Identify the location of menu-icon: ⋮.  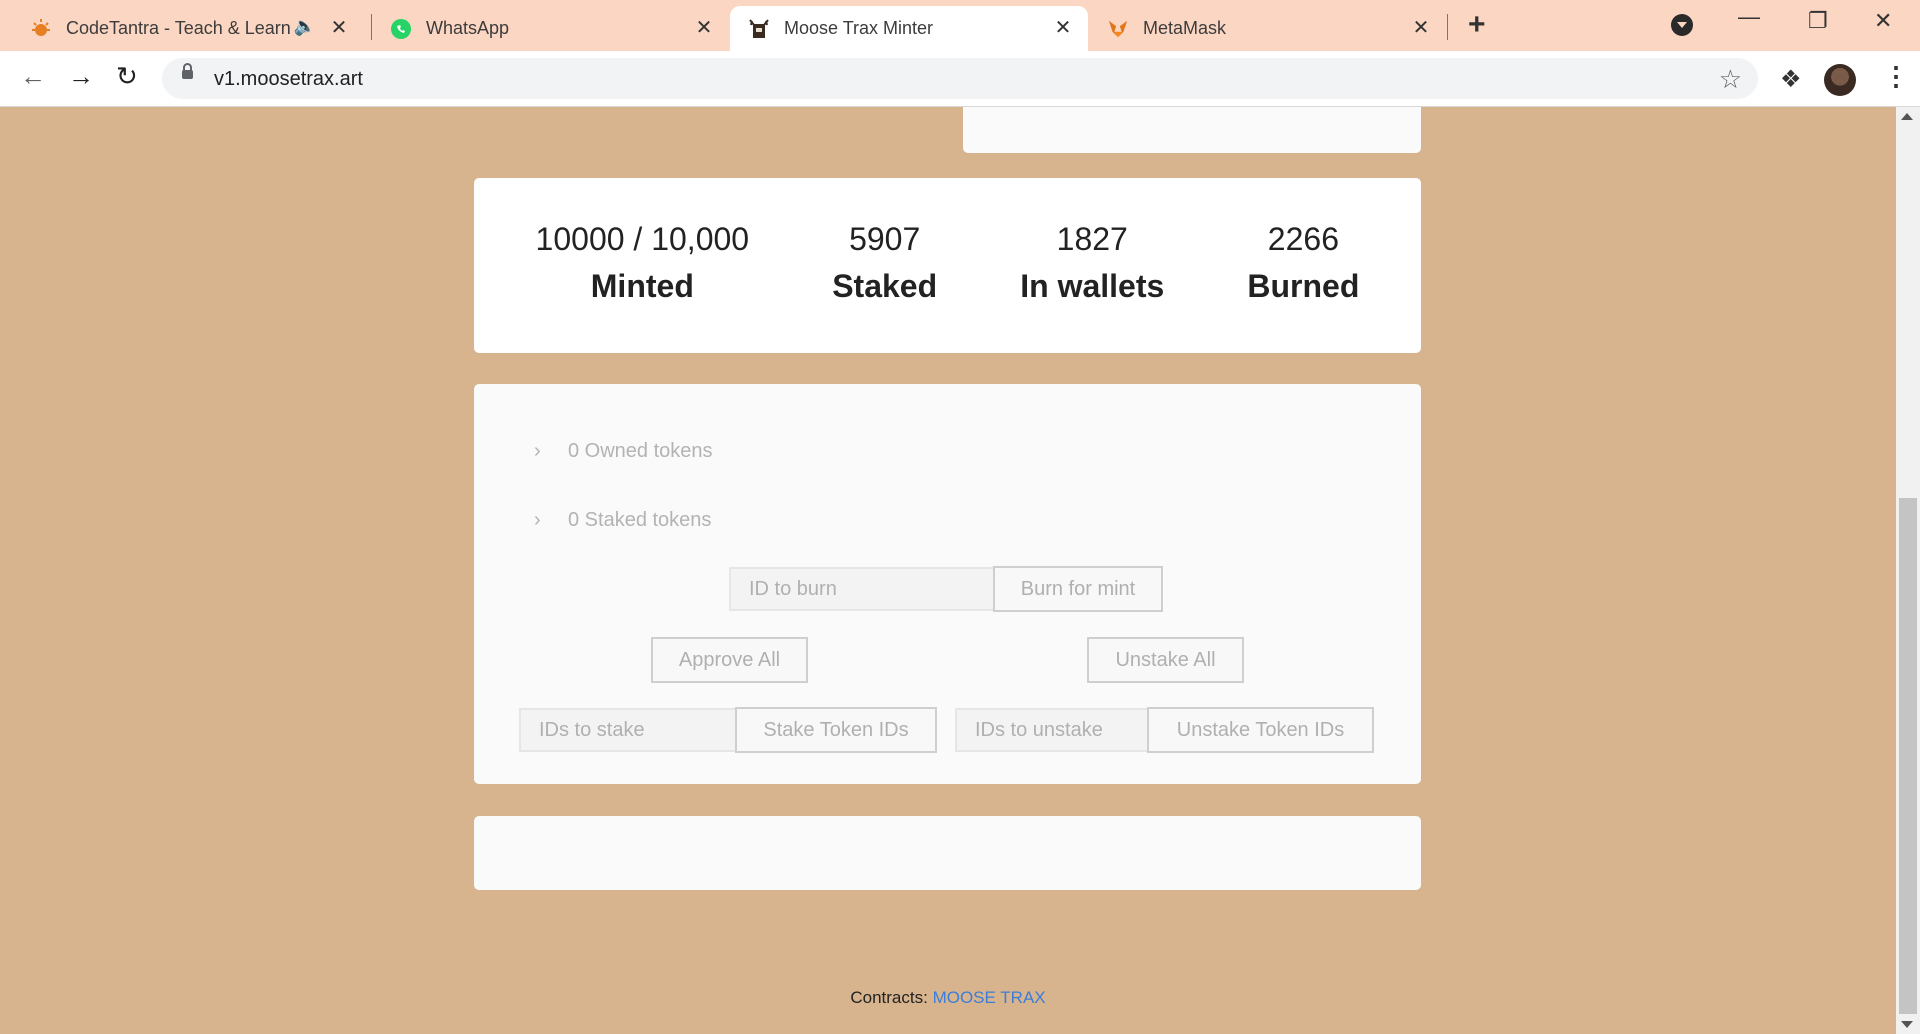
(1896, 76).